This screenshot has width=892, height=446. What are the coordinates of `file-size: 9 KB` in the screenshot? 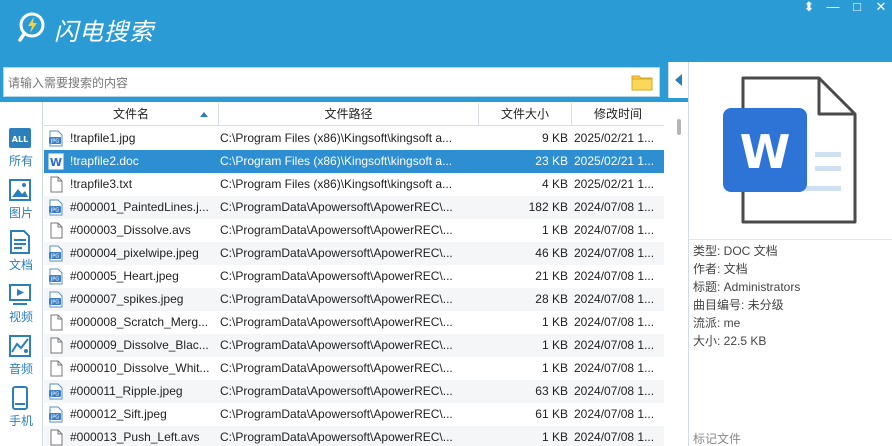 It's located at (554, 138).